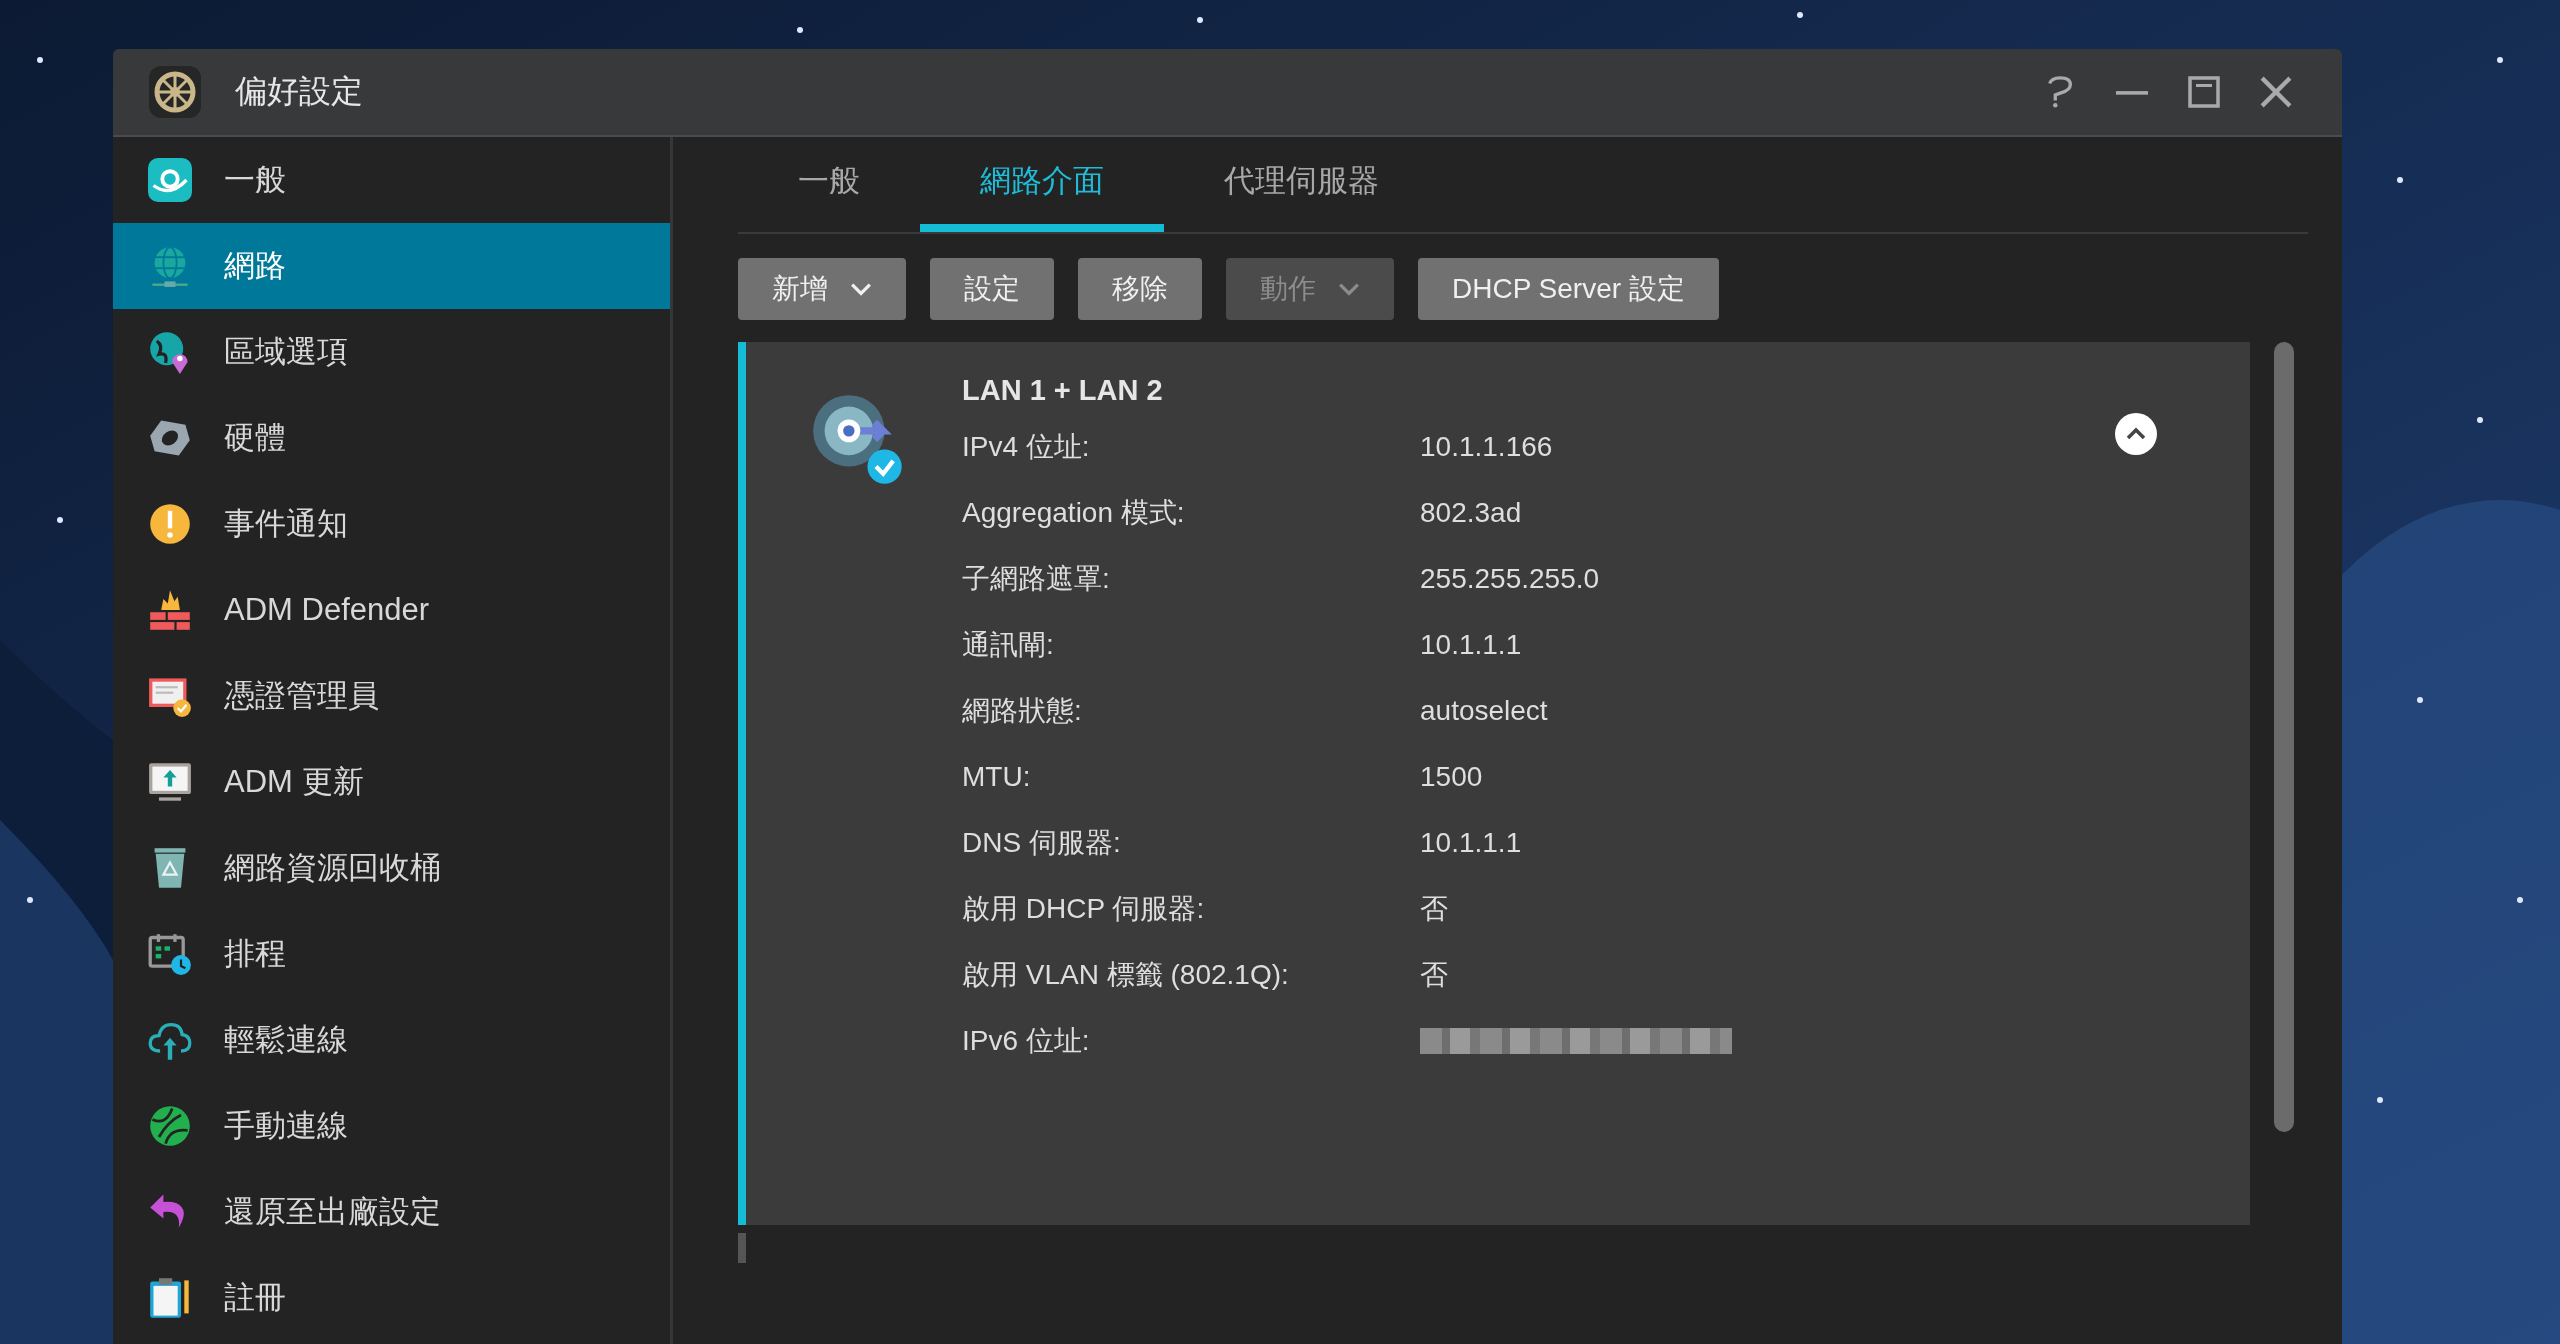 The width and height of the screenshot is (2560, 1344). I want to click on scrollbar, so click(2284, 737).